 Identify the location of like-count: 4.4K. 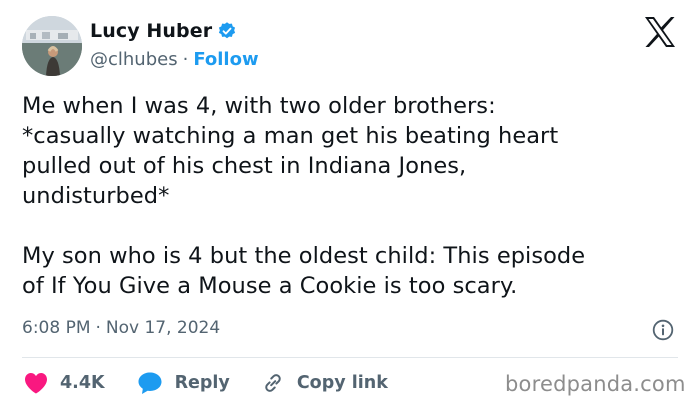
(82, 383).